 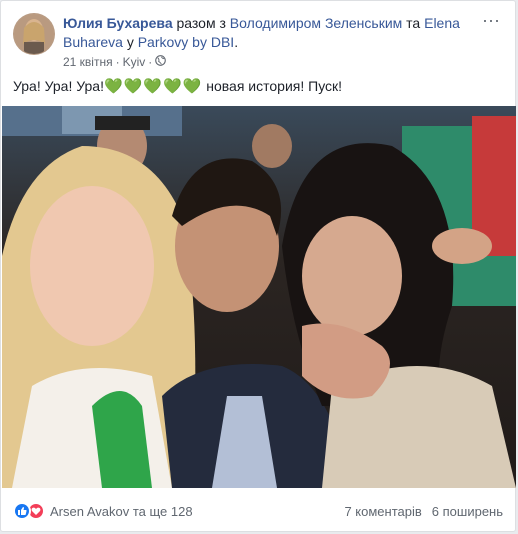 What do you see at coordinates (413, 23) in the screenshot?
I see `and-text: та` at bounding box center [413, 23].